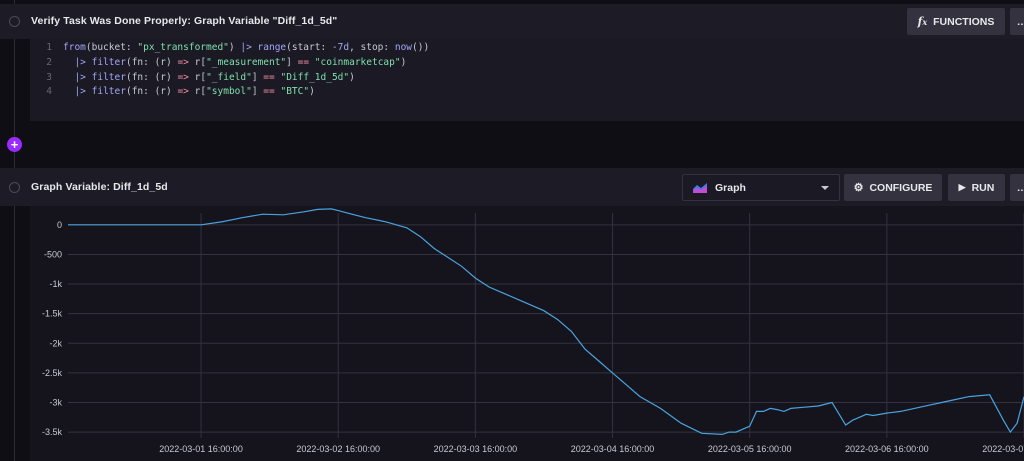 This screenshot has height=461, width=1024. What do you see at coordinates (74, 47) in the screenshot?
I see `code-token: from` at bounding box center [74, 47].